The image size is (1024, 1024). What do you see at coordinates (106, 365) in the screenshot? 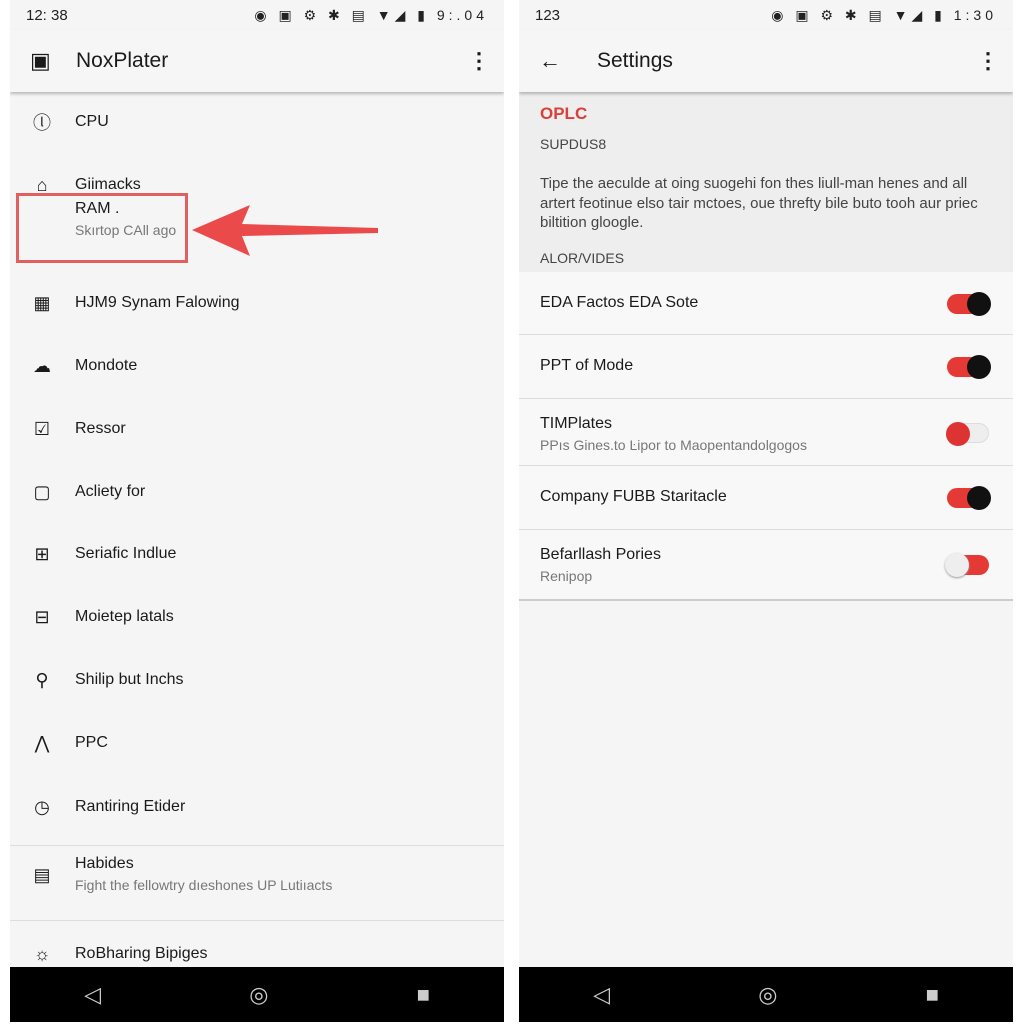
I see `menu-item-label: Mondote` at bounding box center [106, 365].